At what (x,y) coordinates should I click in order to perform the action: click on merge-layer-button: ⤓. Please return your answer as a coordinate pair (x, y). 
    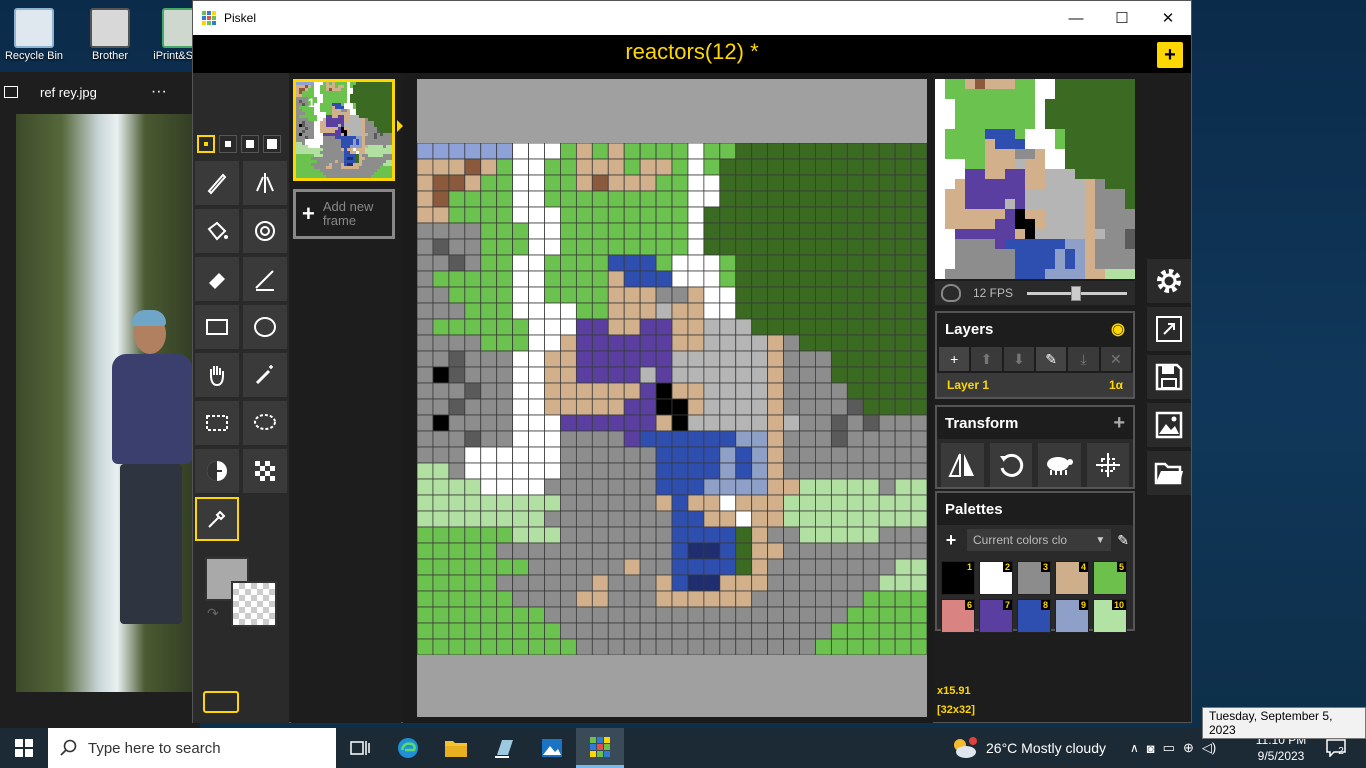
    Looking at the image, I should click on (1083, 359).